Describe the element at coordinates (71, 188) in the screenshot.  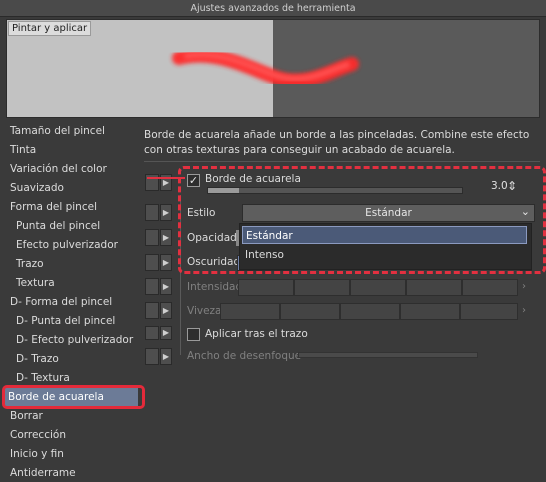
I see `category-item: Suavizado` at that location.